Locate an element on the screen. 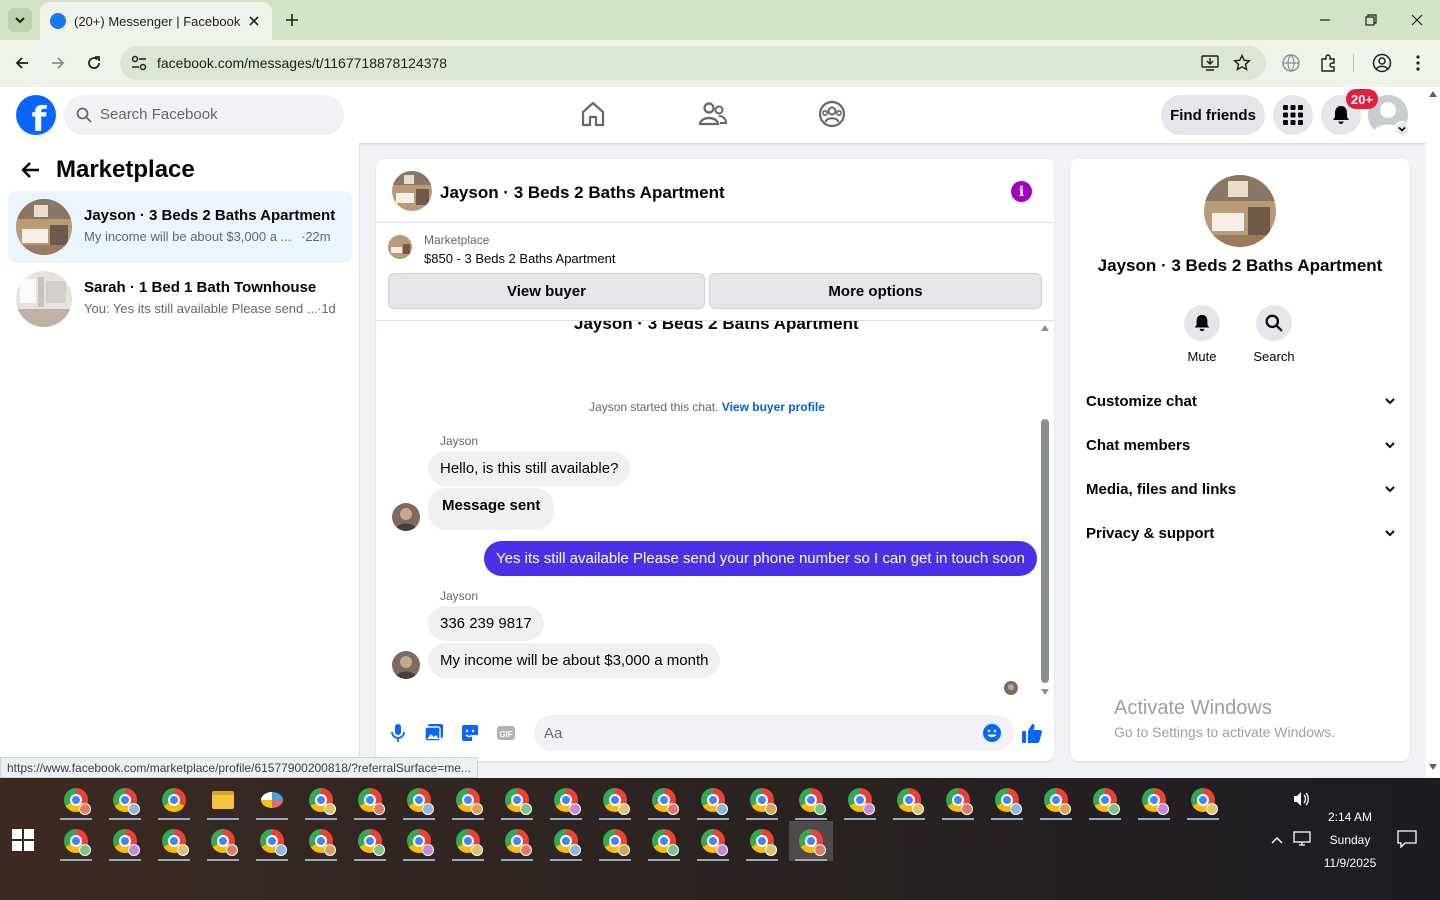  find-friends-button: Find friends is located at coordinates (1213, 115).